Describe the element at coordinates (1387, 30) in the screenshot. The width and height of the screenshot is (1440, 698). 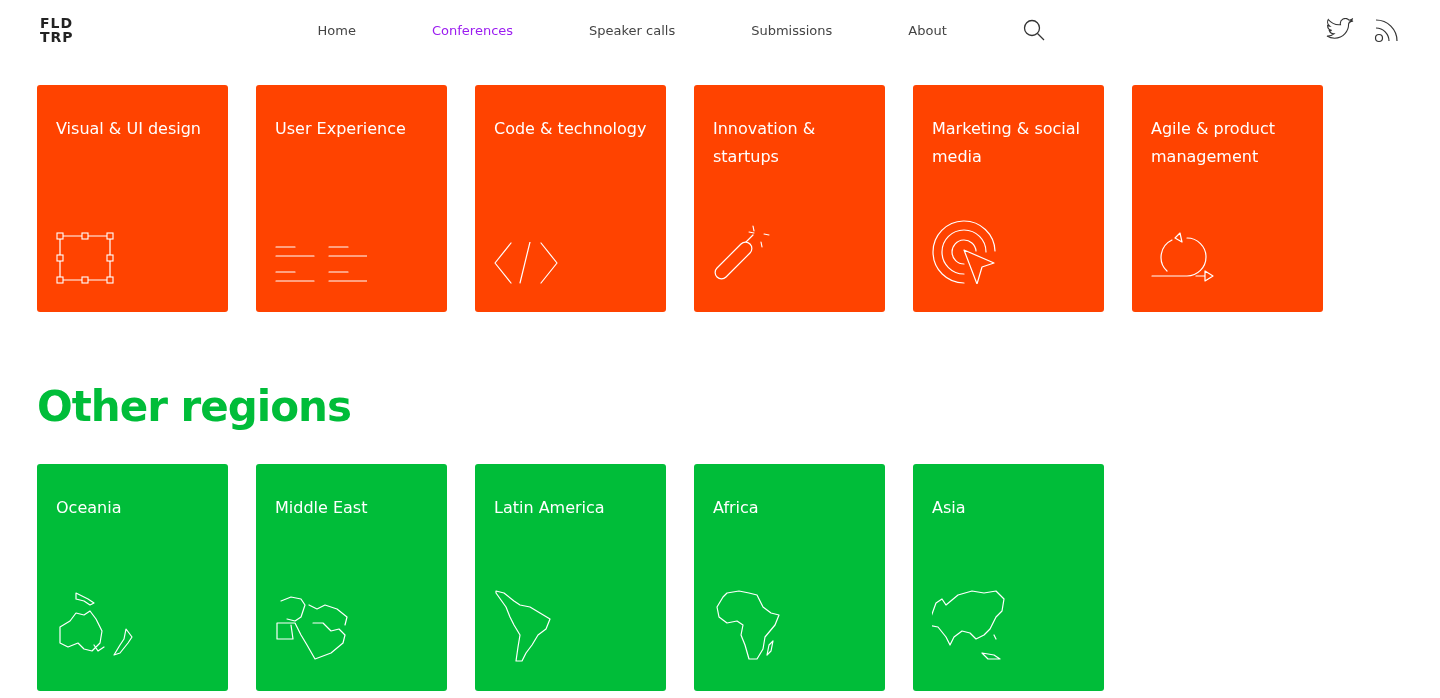
I see `rss-icon` at that location.